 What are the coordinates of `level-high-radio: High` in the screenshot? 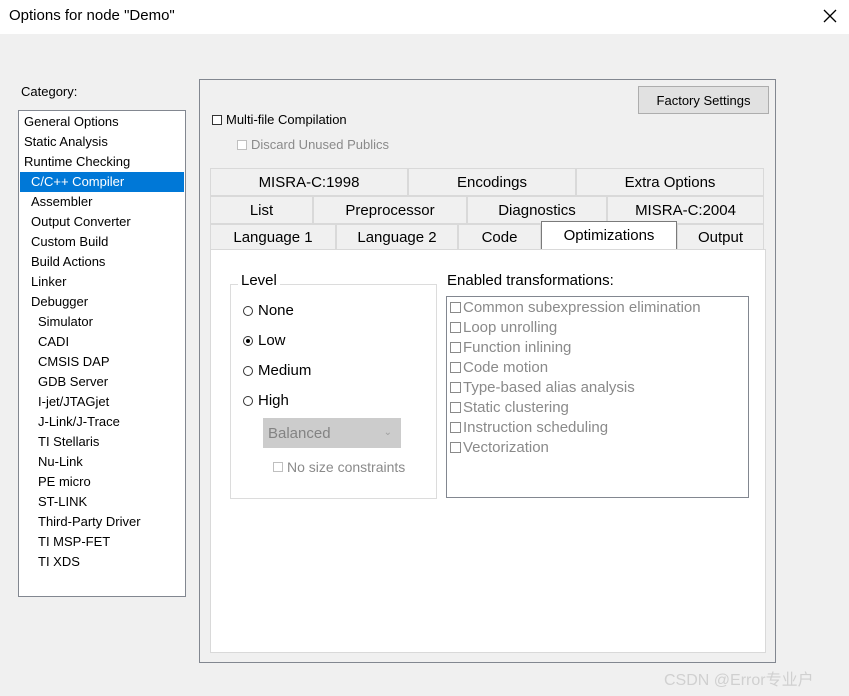 It's located at (266, 400).